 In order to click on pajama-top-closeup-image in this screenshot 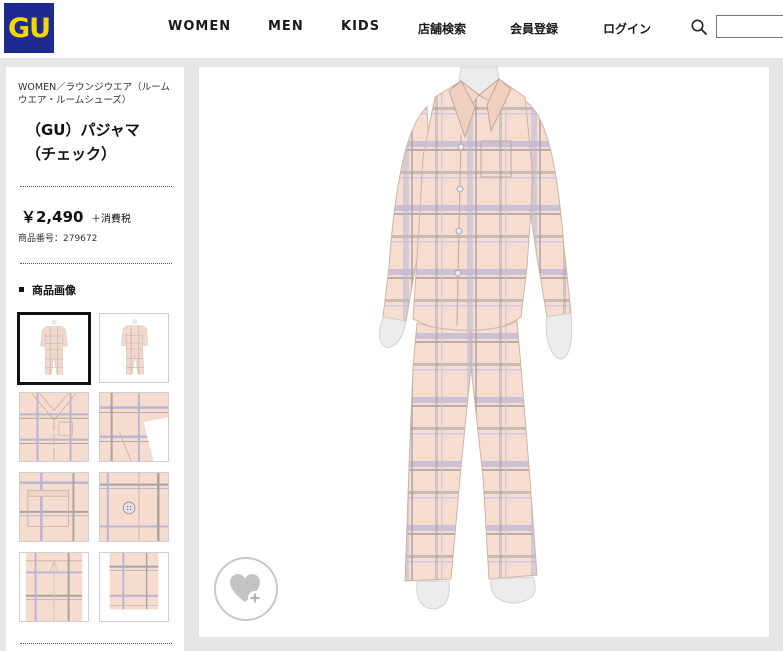, I will do `click(54, 427)`.